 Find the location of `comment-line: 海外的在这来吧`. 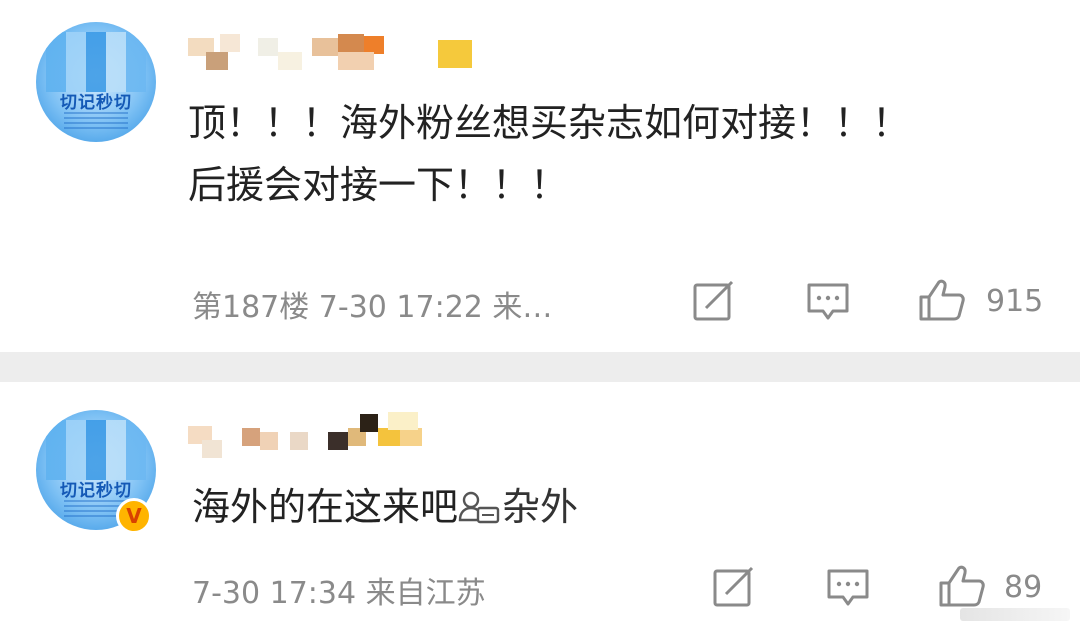

comment-line: 海外的在这来吧 is located at coordinates (325, 507).